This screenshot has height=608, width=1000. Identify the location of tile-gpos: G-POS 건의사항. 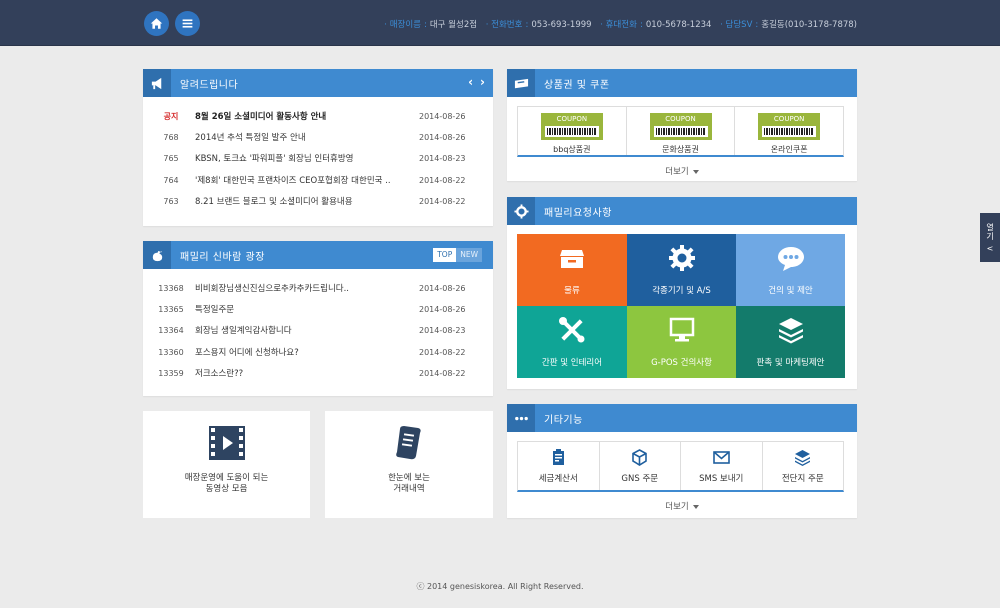
(681, 342).